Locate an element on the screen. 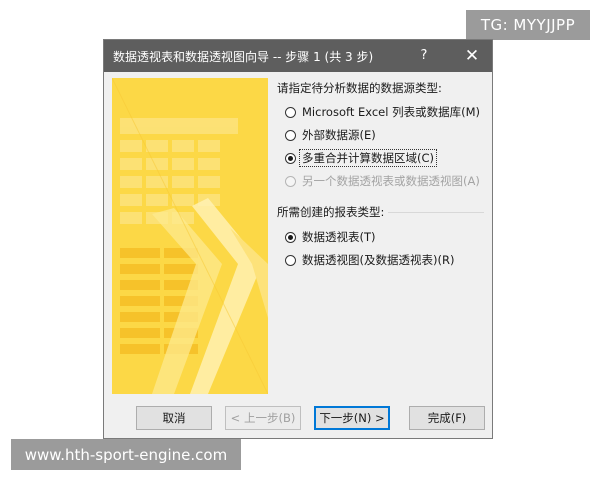  finish-button: 完成(F) is located at coordinates (447, 418).